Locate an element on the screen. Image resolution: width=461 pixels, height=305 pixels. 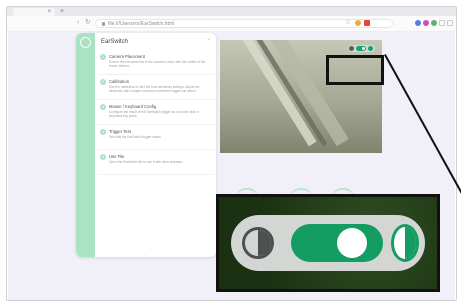
toggle-group is located at coordinates (328, 243).